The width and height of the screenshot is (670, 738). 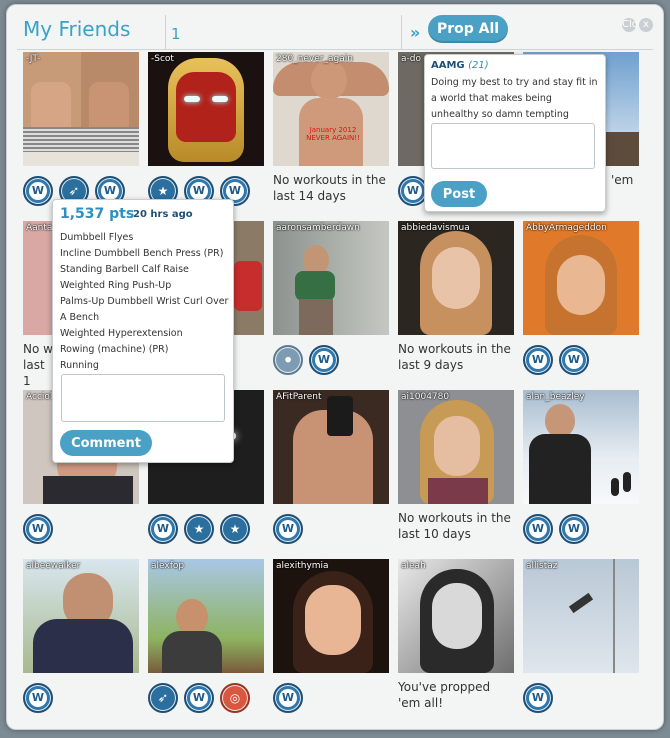 What do you see at coordinates (454, 357) in the screenshot?
I see `status-text: No workouts in the last 9 days` at bounding box center [454, 357].